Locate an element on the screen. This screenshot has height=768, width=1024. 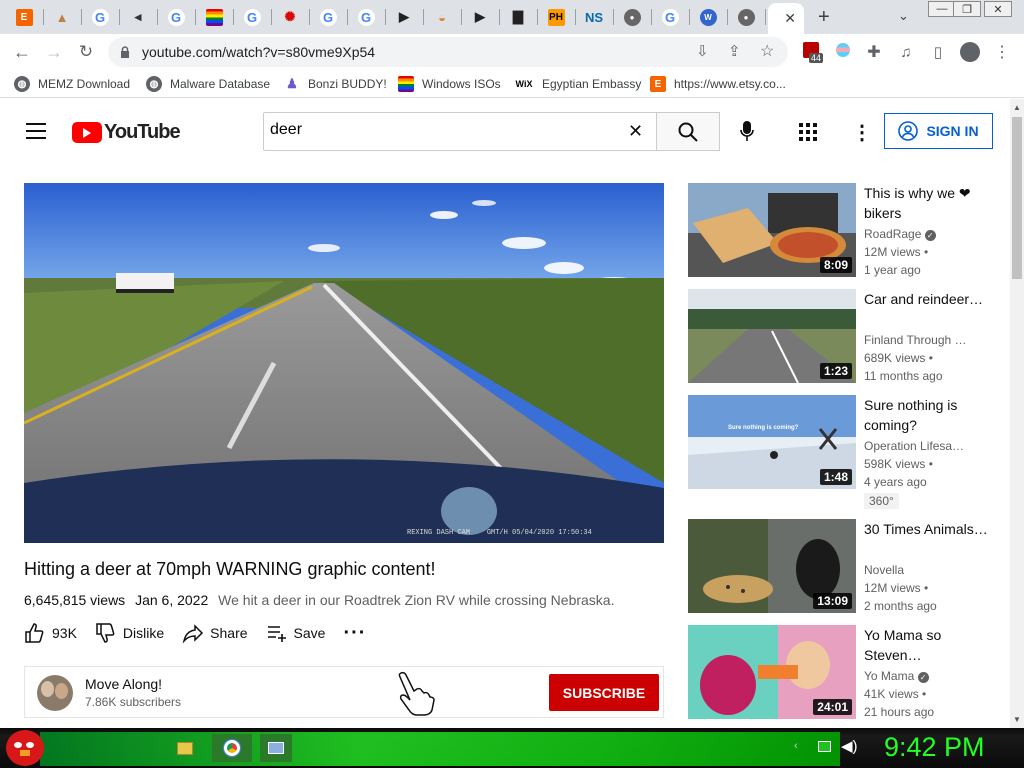
page-scrollbar: ▲ ▼ is located at coordinates (1017, 413).